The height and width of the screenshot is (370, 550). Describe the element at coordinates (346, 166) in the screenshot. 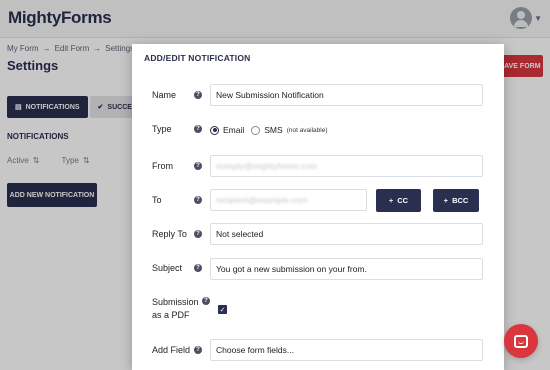

I see `from-field: noreply@mightyforms.com` at that location.